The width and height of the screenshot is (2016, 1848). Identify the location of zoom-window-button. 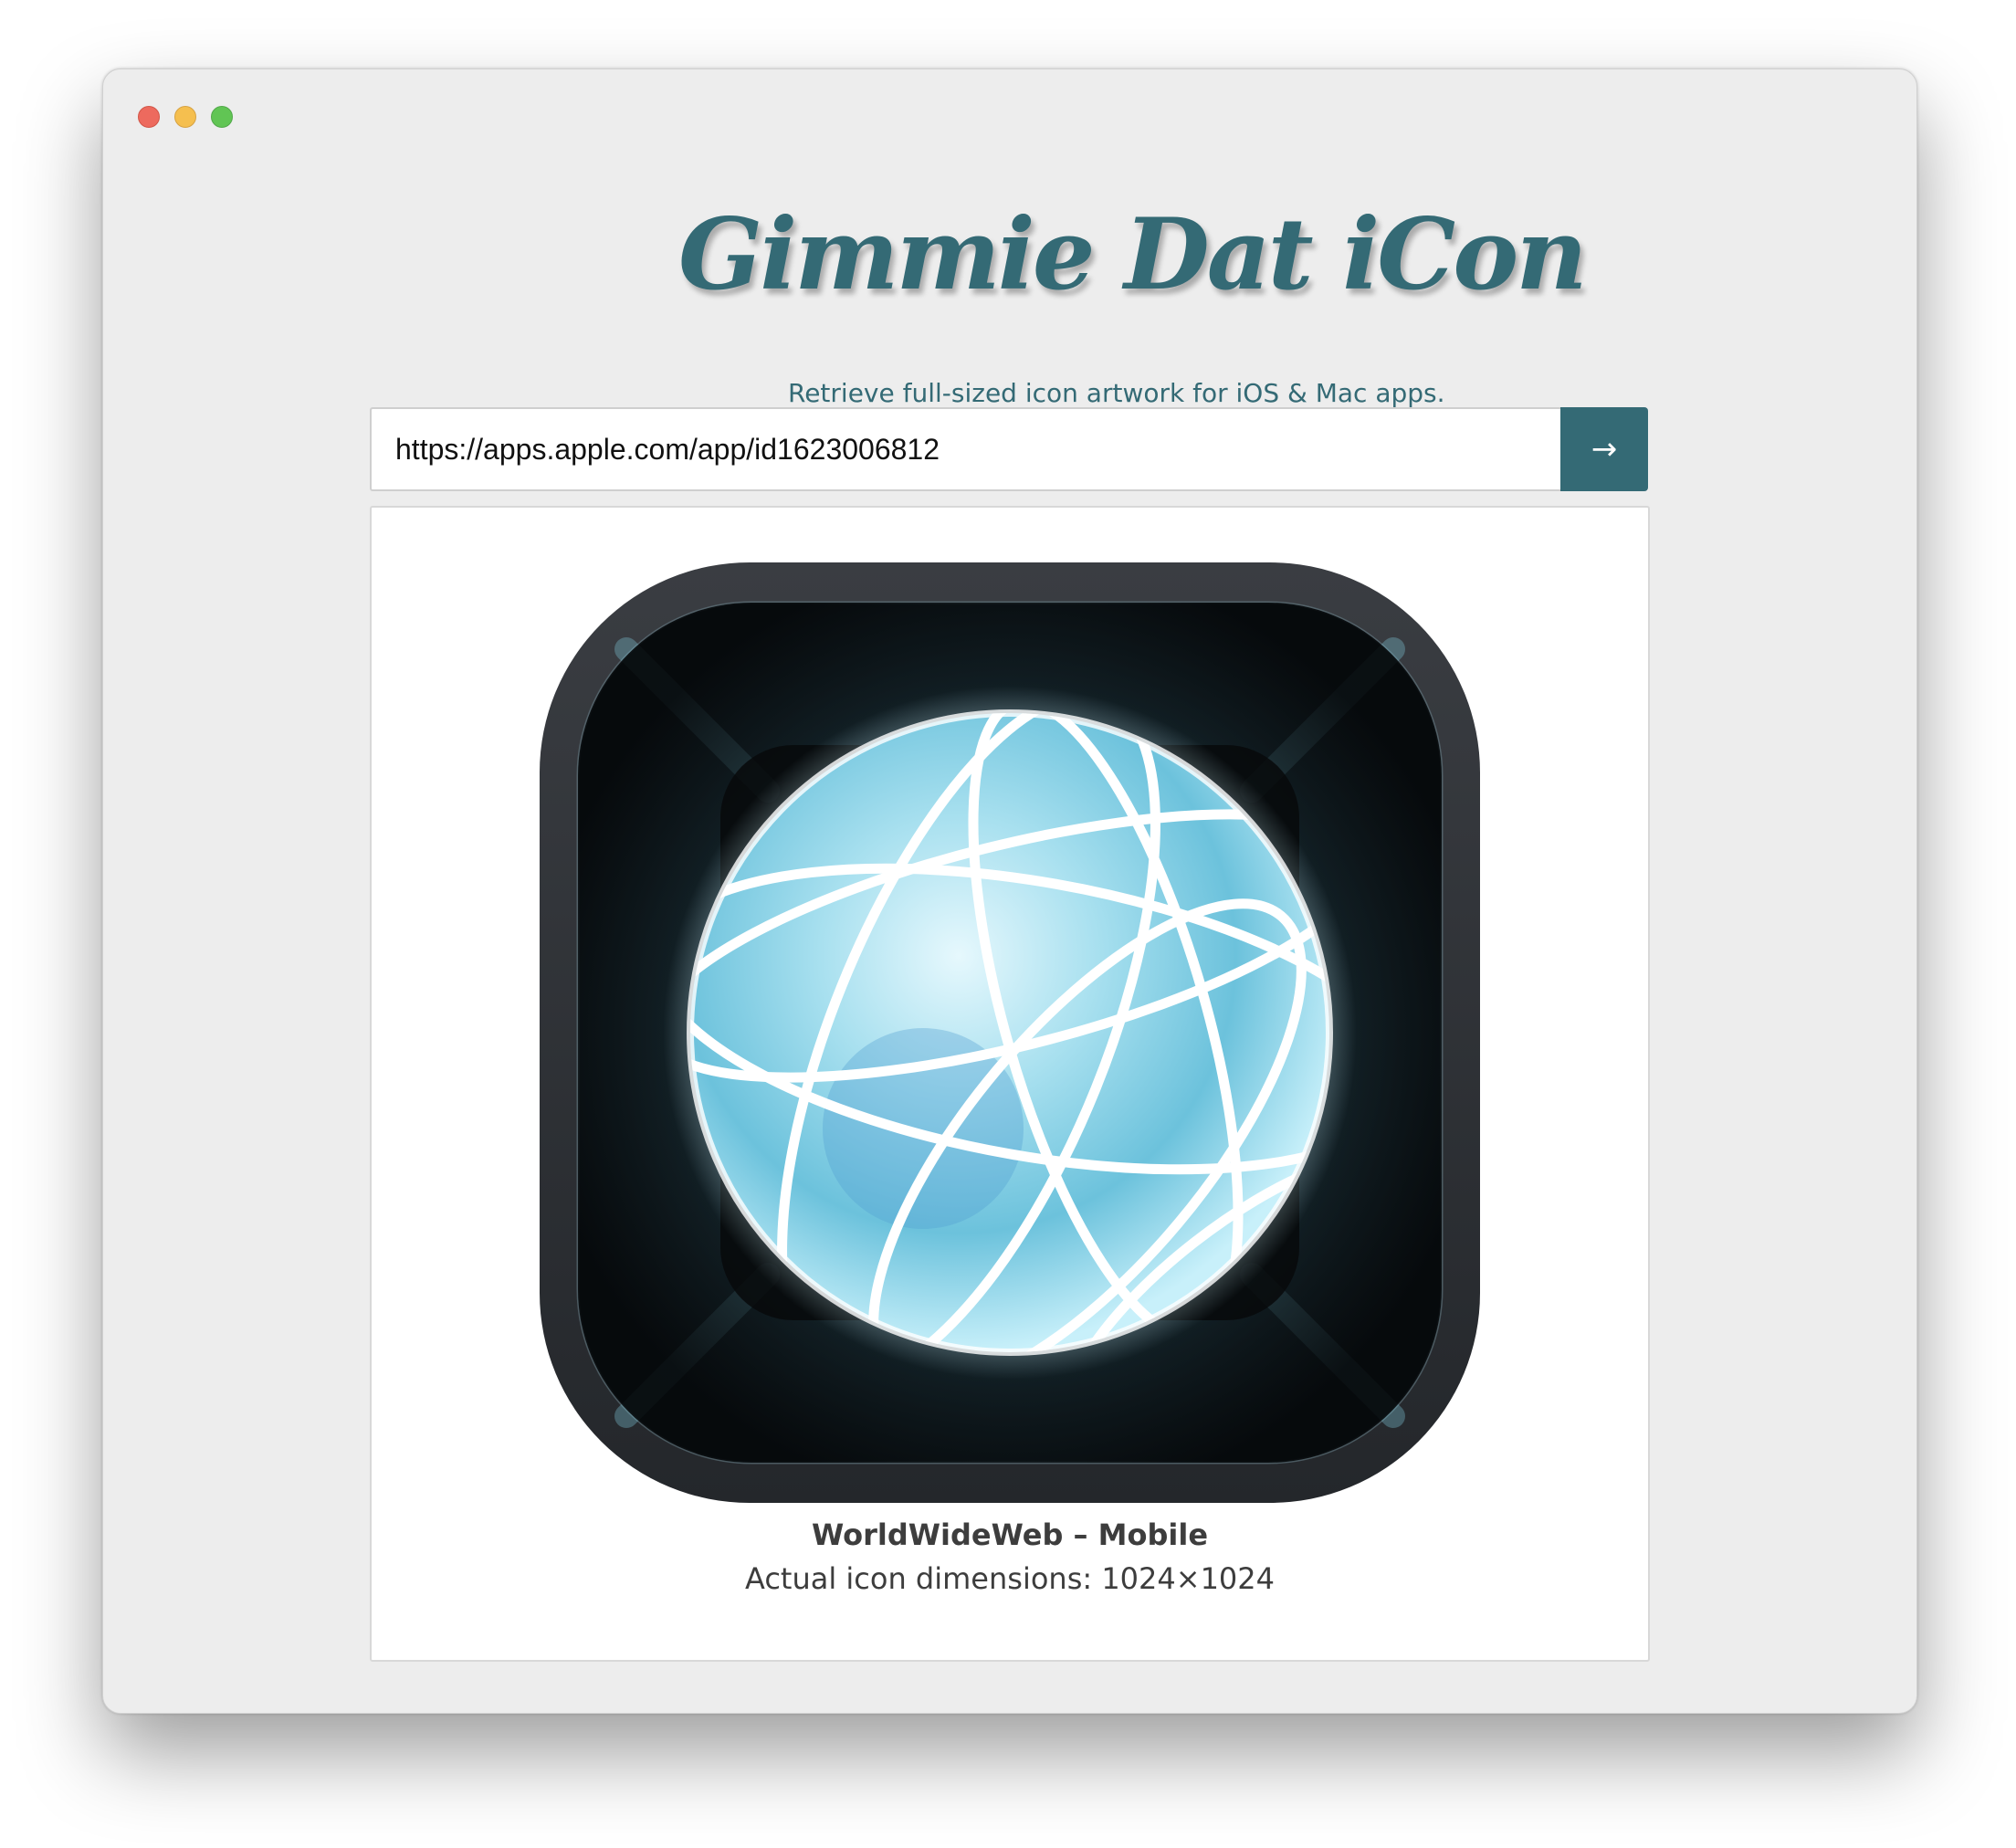
(222, 117).